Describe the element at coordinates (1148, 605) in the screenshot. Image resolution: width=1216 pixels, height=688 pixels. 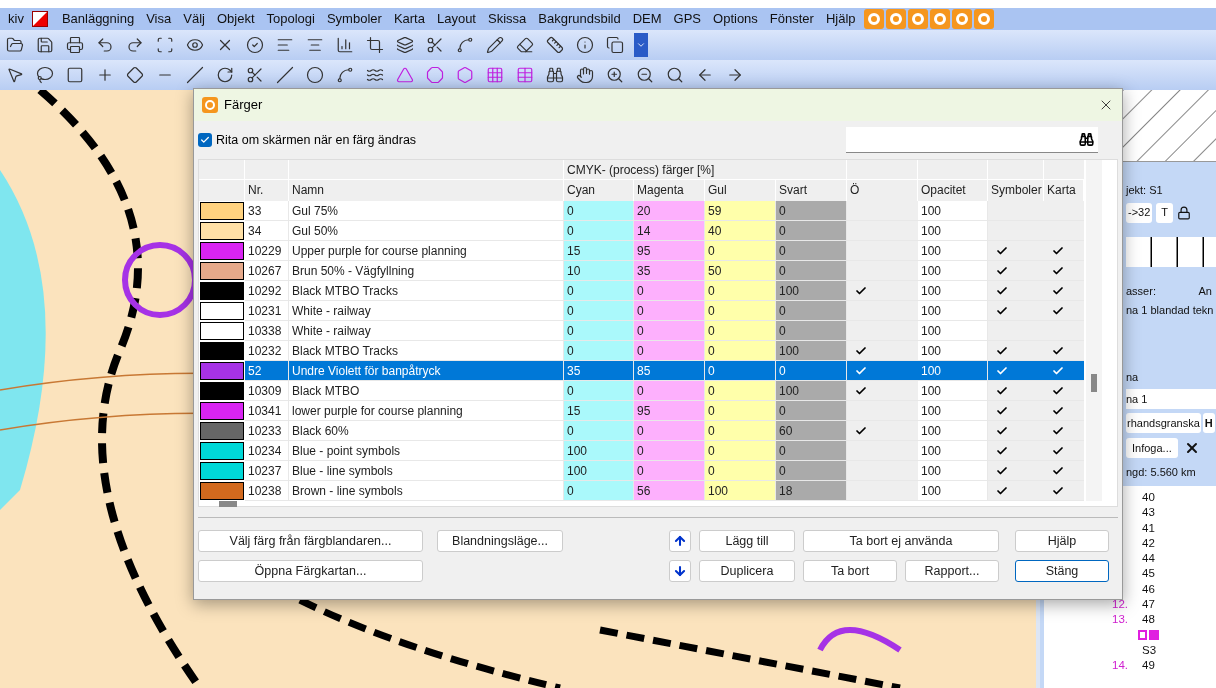
I see `control-code: 47` at that location.